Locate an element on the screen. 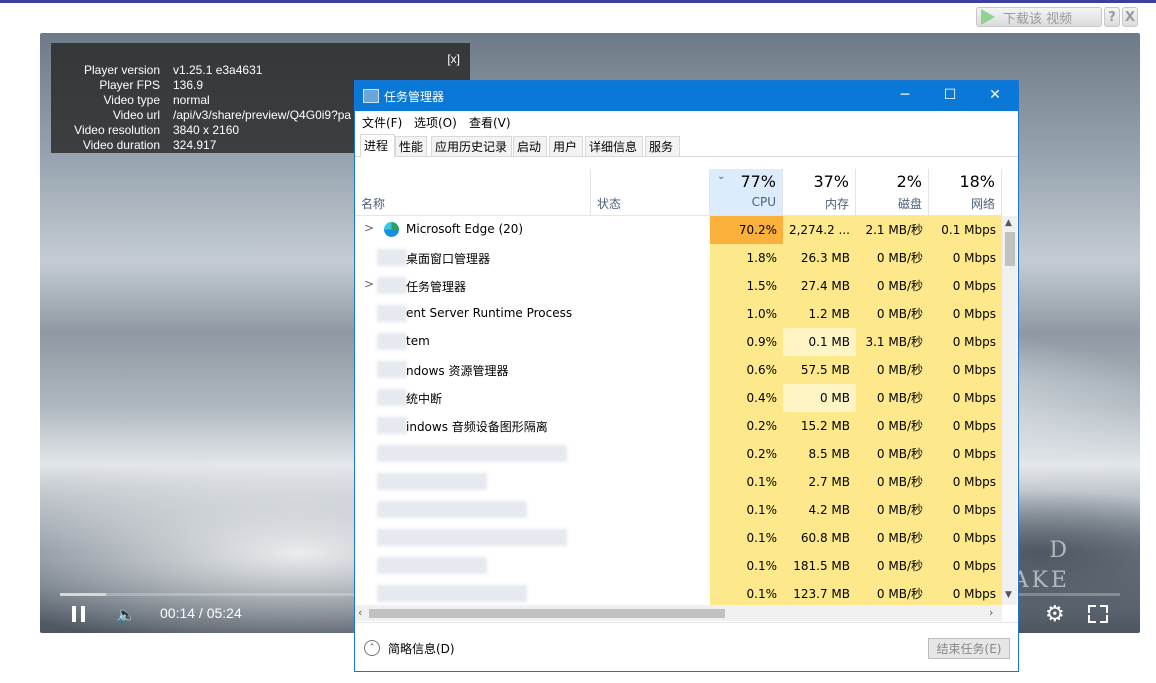 The width and height of the screenshot is (1156, 683). stat-key: Video type is located at coordinates (132, 100).